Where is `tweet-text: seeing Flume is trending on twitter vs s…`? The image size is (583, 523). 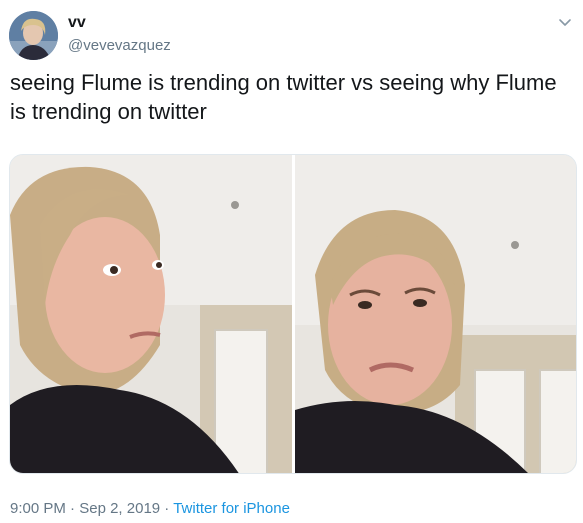 tweet-text: seeing Flume is trending on twitter vs s… is located at coordinates (283, 97).